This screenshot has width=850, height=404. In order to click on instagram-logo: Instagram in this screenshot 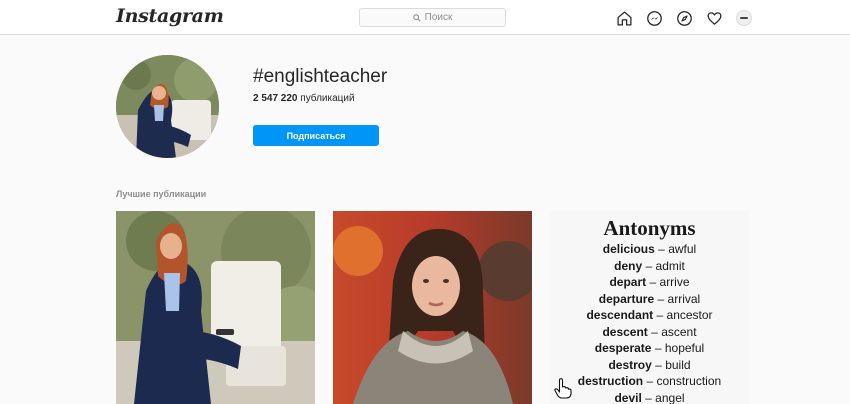, I will do `click(170, 16)`.